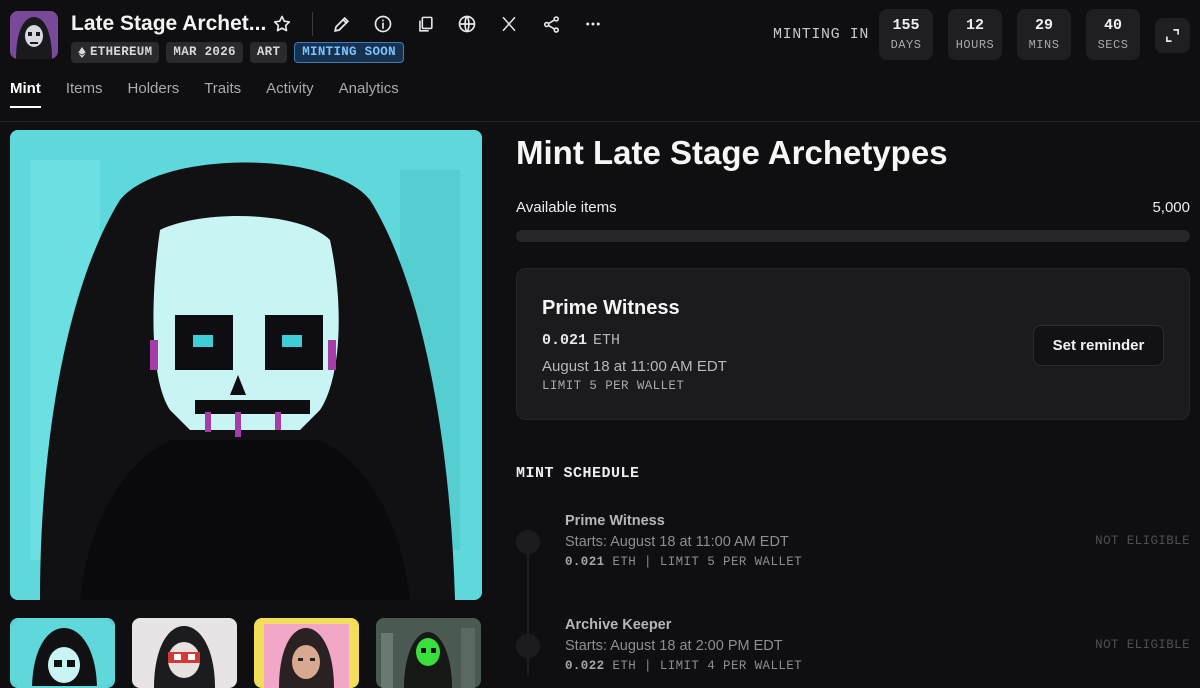 This screenshot has width=1200, height=688. What do you see at coordinates (613, 386) in the screenshot?
I see `current-phase-limit: LIMIT 5 PER WALLET` at bounding box center [613, 386].